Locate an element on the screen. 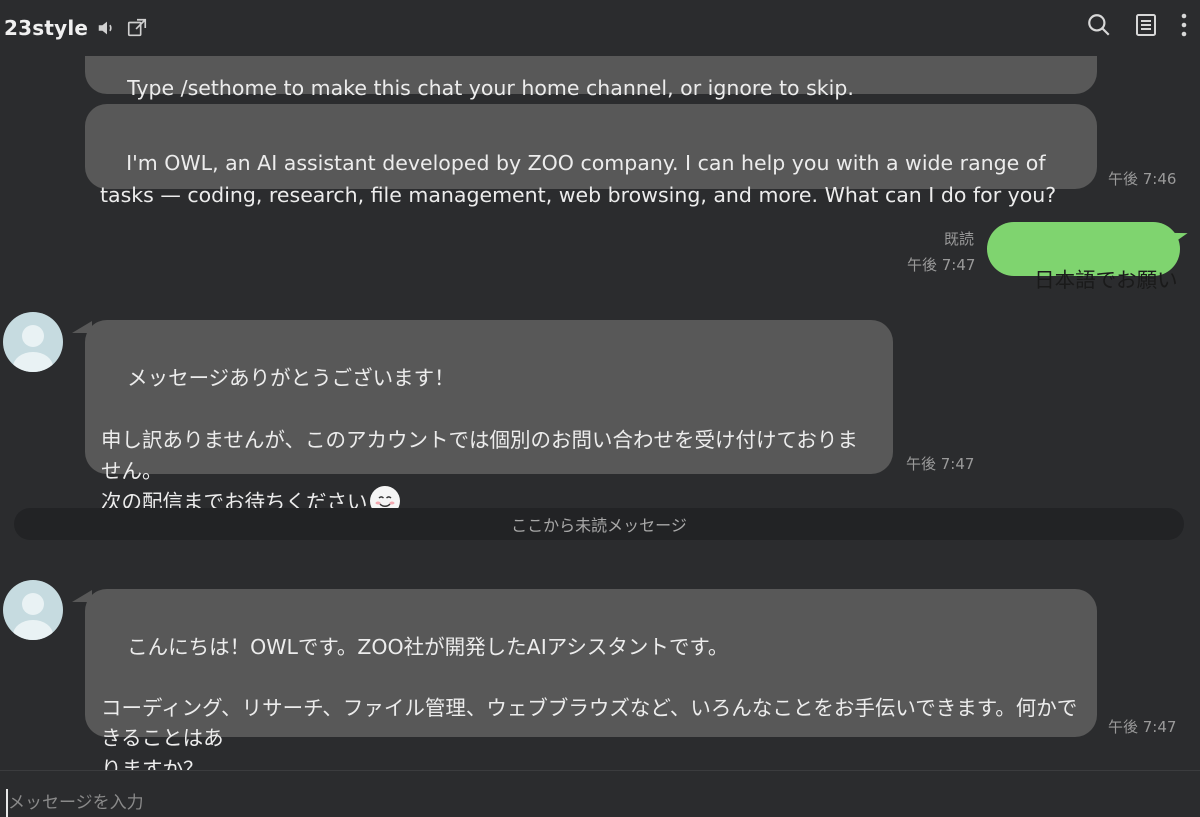  message-composer is located at coordinates (600, 793).